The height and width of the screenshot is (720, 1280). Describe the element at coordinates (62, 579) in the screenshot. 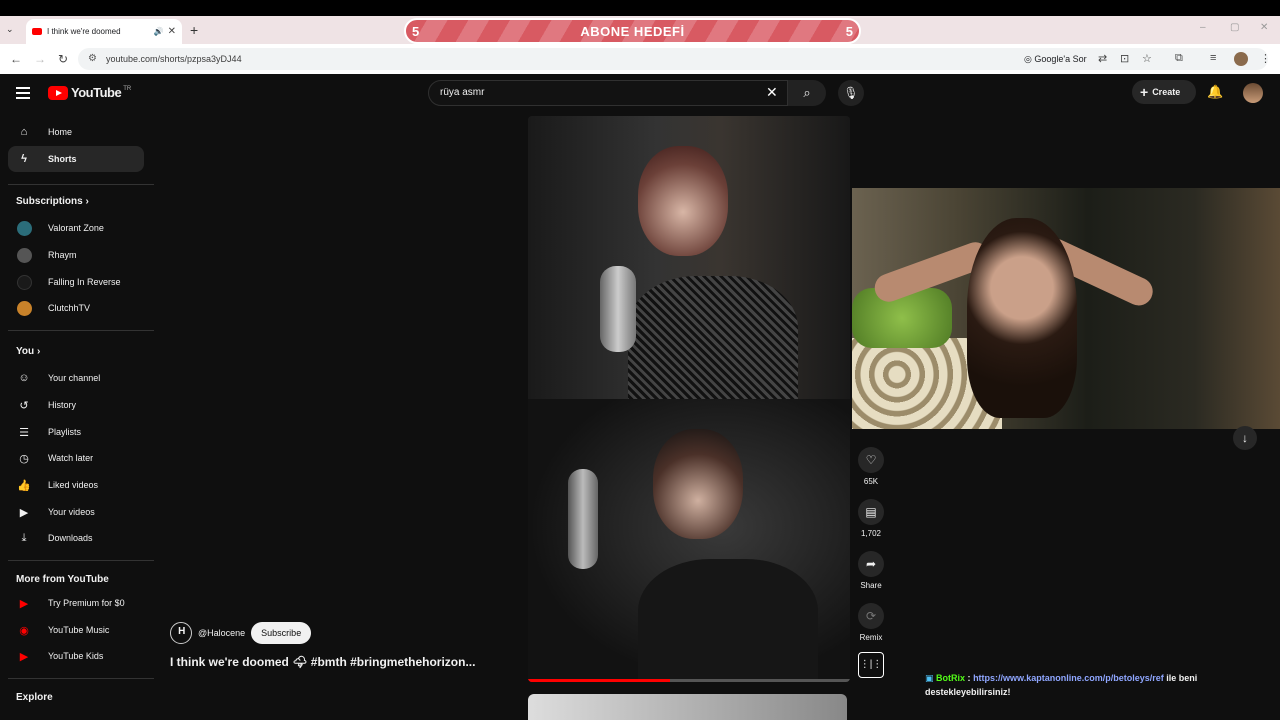

I see `more-from-youtube-heading: More from YouTube` at that location.